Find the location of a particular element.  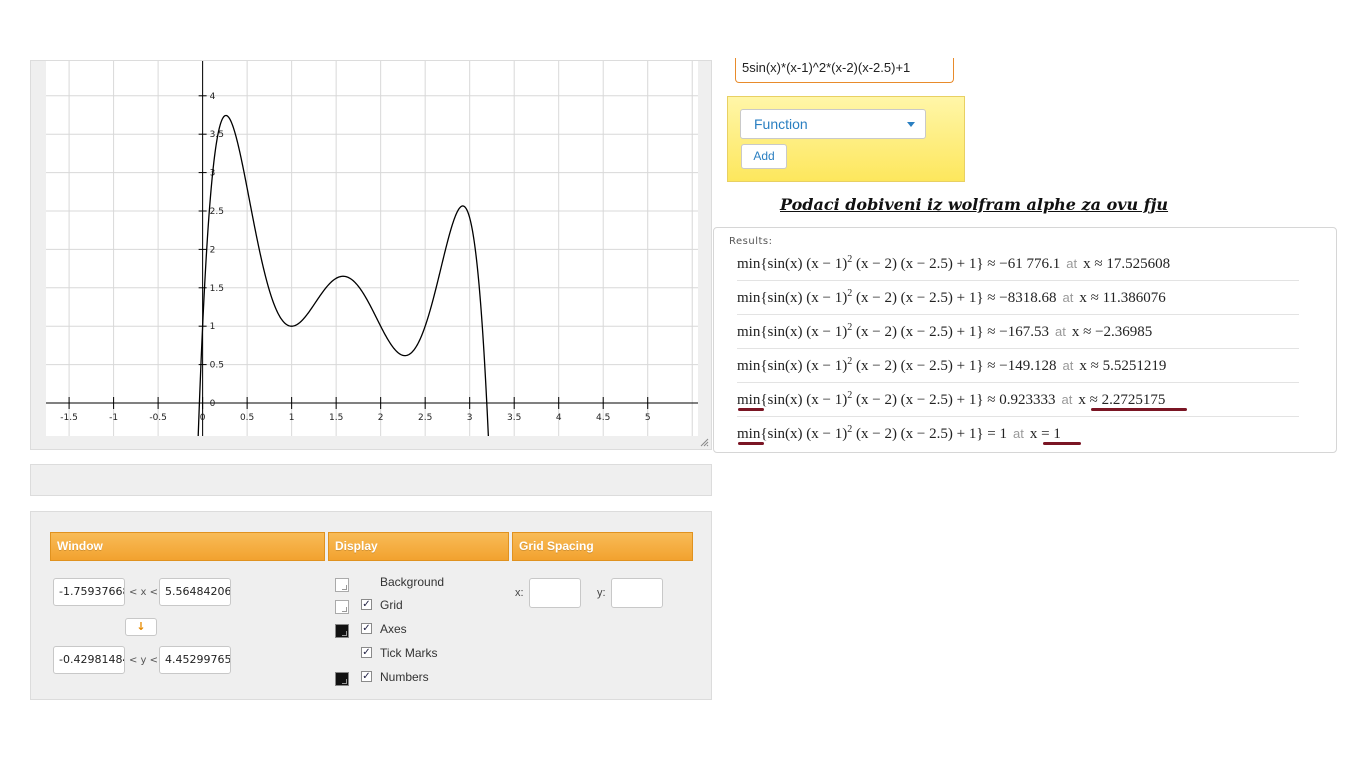

x-tick-label: 0.5 is located at coordinates (247, 418).